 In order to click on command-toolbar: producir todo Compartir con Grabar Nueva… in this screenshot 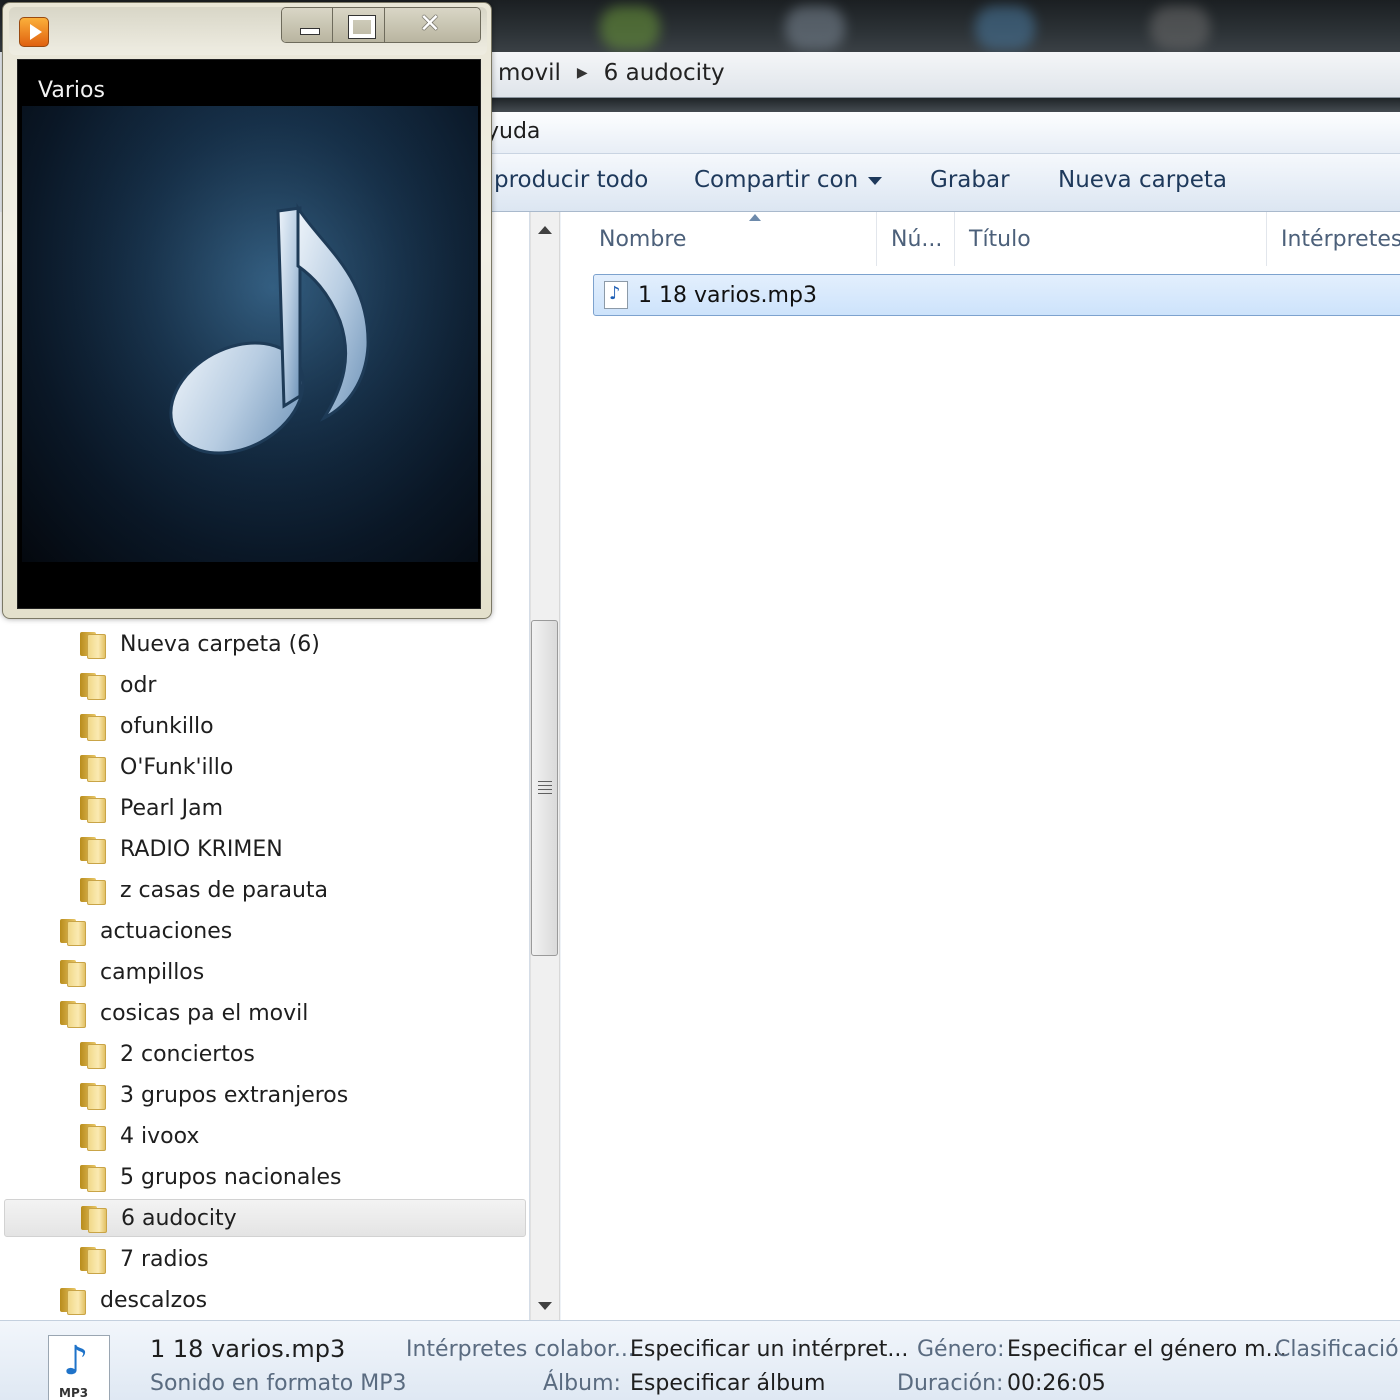, I will do `click(940, 183)`.